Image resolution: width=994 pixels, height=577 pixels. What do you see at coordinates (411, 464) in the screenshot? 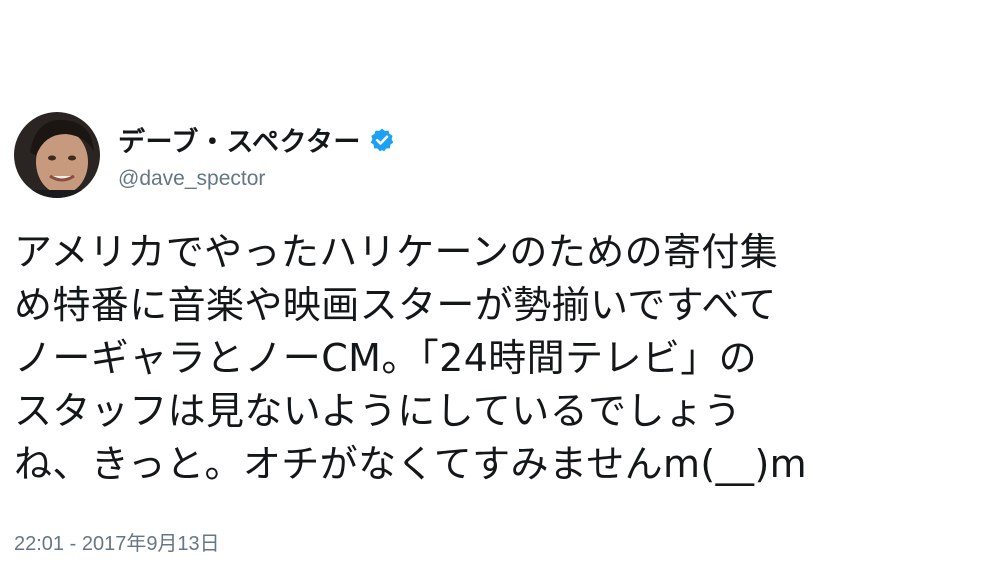
I see `tweet-text-line: ね、きっと。オチがなくてすみませんm(__)m` at bounding box center [411, 464].